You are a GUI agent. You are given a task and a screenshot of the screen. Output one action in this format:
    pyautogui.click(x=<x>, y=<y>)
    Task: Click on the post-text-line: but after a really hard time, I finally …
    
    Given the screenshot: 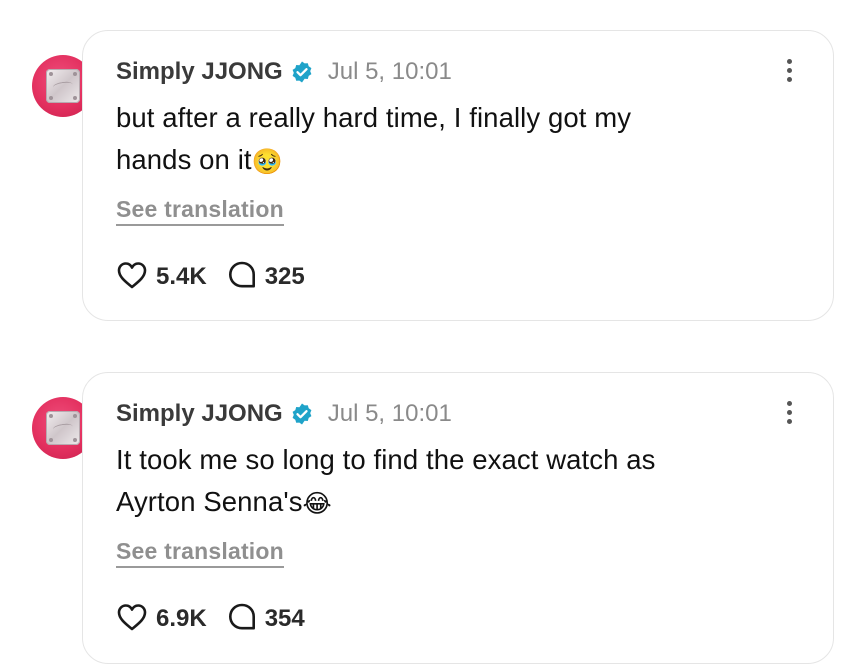 What is the action you would take?
    pyautogui.click(x=374, y=117)
    